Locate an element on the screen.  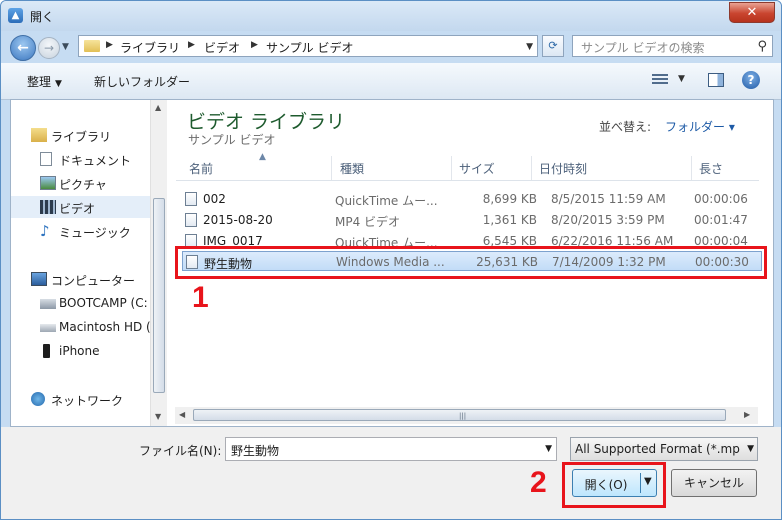
nav-item-macintosh-hd: Macintosh HD ( is located at coordinates (81, 327).